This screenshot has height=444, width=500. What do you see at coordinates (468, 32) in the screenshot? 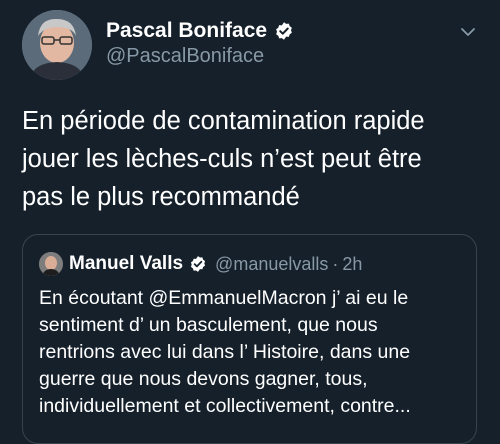
I see `chevron-down-icon` at bounding box center [468, 32].